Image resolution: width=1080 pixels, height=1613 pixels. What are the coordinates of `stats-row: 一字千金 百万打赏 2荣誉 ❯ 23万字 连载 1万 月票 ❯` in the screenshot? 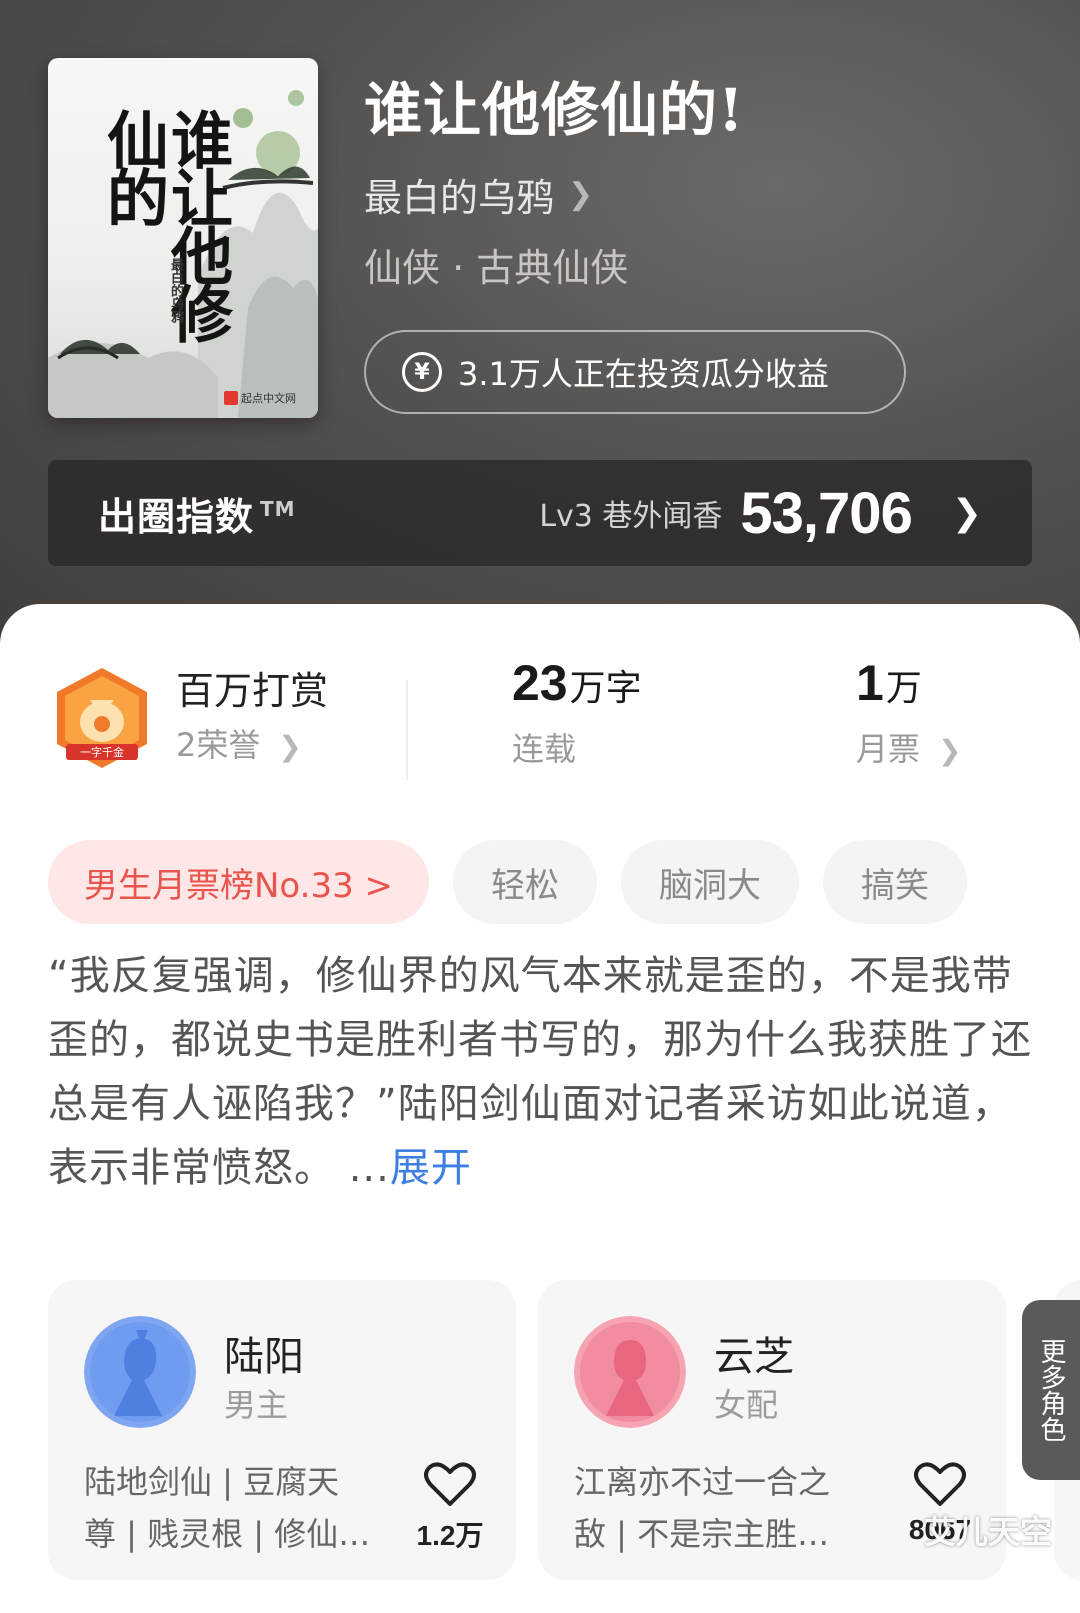 It's located at (540, 719).